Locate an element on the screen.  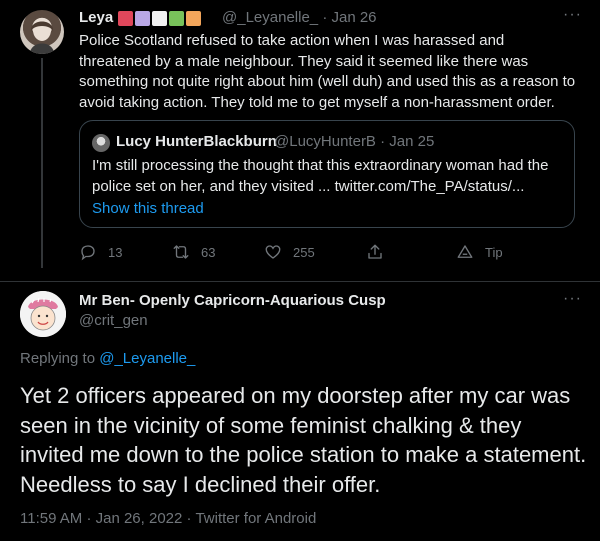
green-square-emoji is located at coordinates (176, 18).